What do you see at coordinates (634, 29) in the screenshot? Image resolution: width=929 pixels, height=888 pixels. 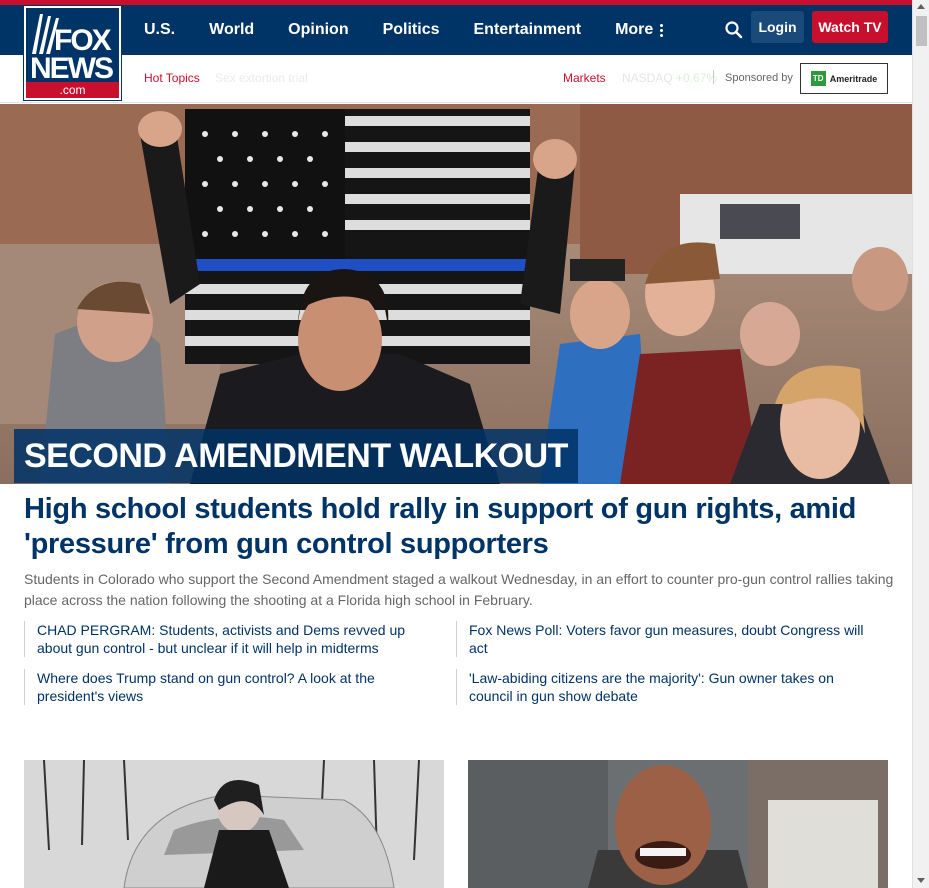 I see `nav-more-label: More` at bounding box center [634, 29].